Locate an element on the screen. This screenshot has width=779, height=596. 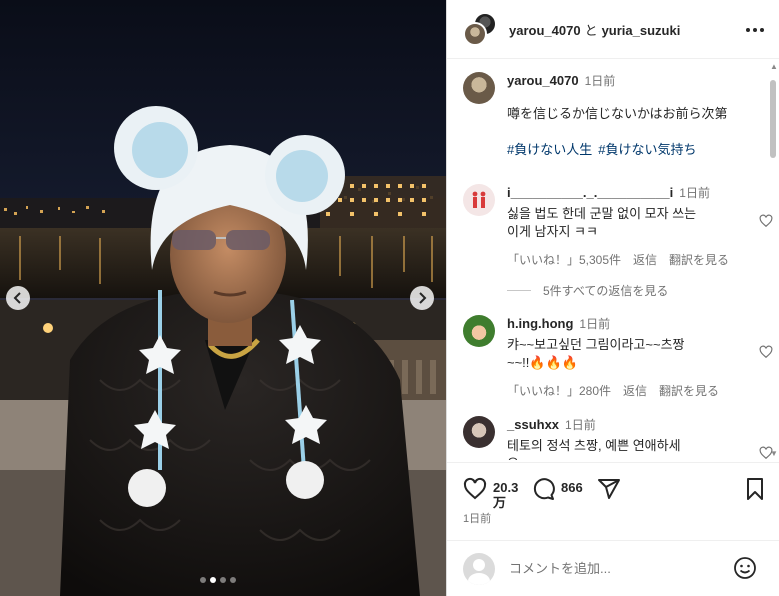
like-count: 20.3 万 is located at coordinates (506, 495).